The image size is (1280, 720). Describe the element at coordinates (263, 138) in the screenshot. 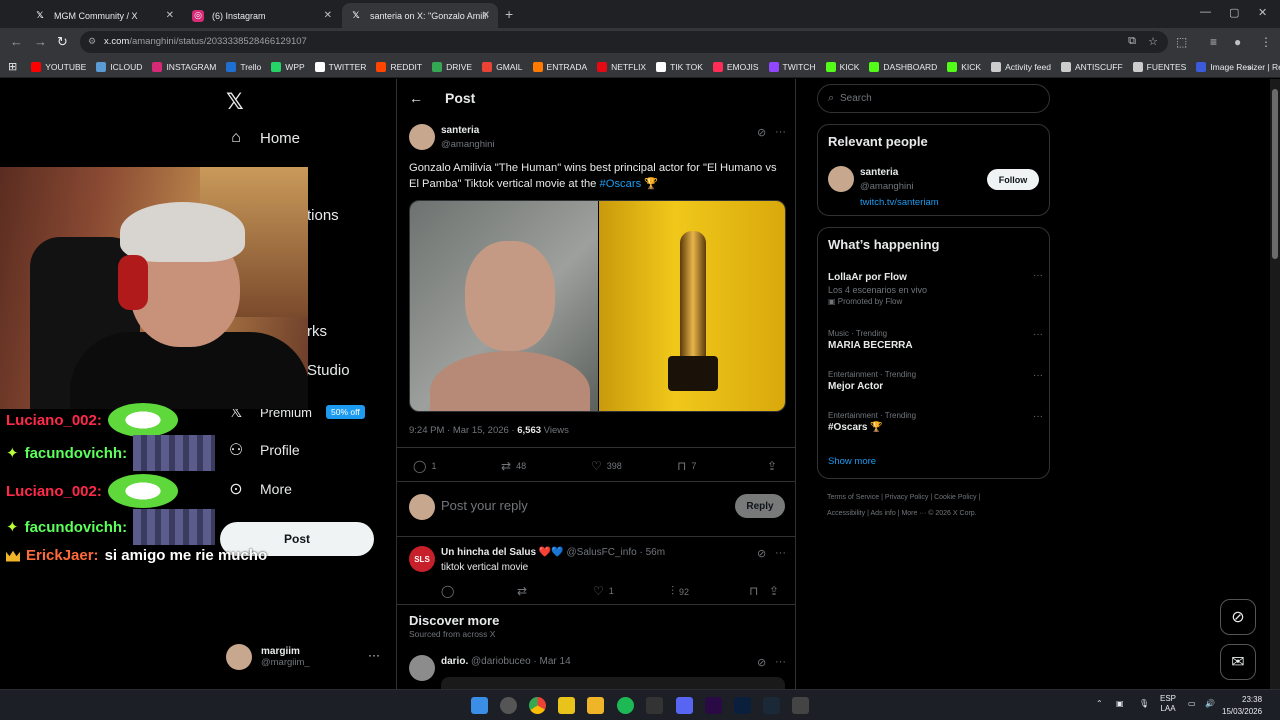

I see `nav-home: ⌂ Home` at that location.